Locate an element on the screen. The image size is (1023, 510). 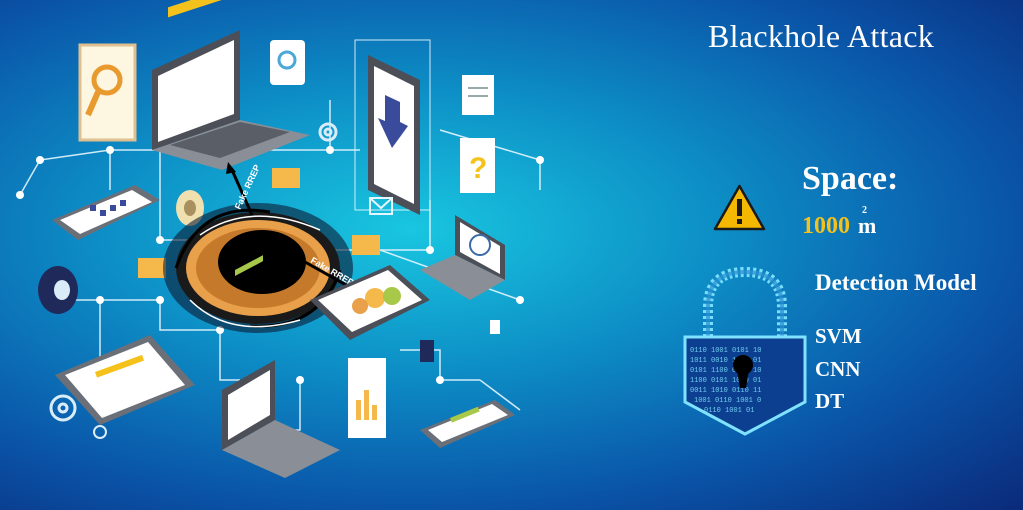
mail-icon is located at coordinates (381, 206).